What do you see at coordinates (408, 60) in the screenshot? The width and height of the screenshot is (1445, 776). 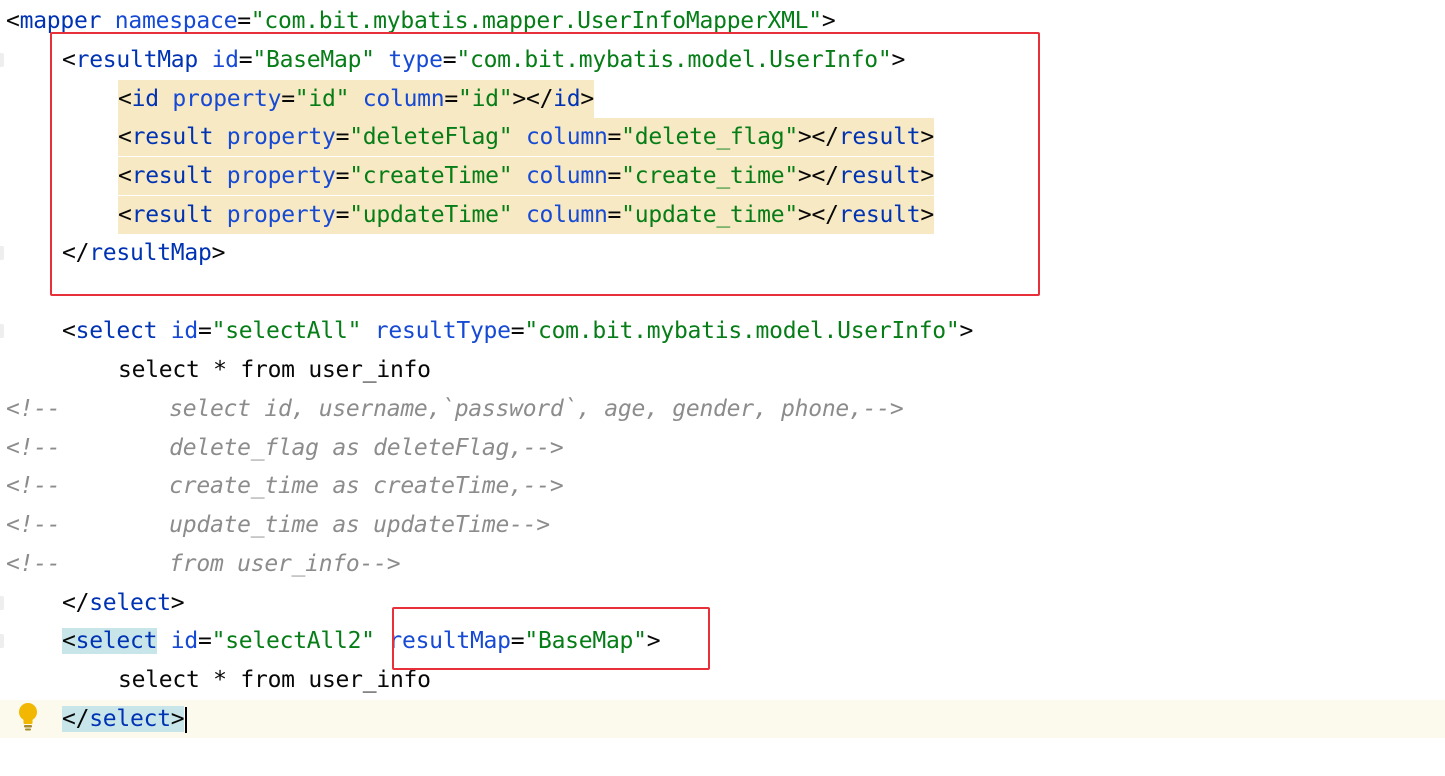 I see `code-token: type` at bounding box center [408, 60].